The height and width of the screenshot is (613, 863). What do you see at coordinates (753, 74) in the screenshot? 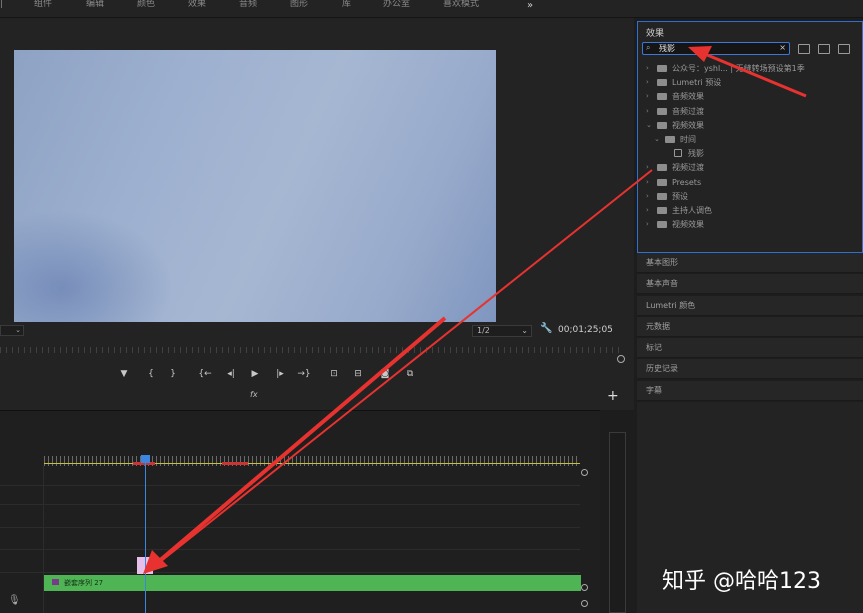
I see `annotation-arrow-search` at bounding box center [753, 74].